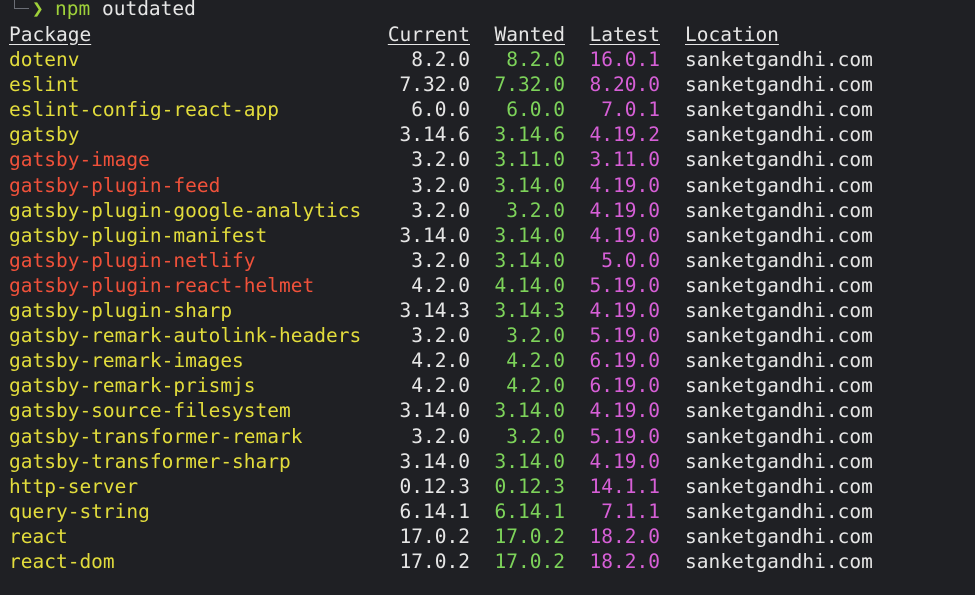 The image size is (975, 595). Describe the element at coordinates (624, 486) in the screenshot. I see `latest-version: 14.1.1` at that location.